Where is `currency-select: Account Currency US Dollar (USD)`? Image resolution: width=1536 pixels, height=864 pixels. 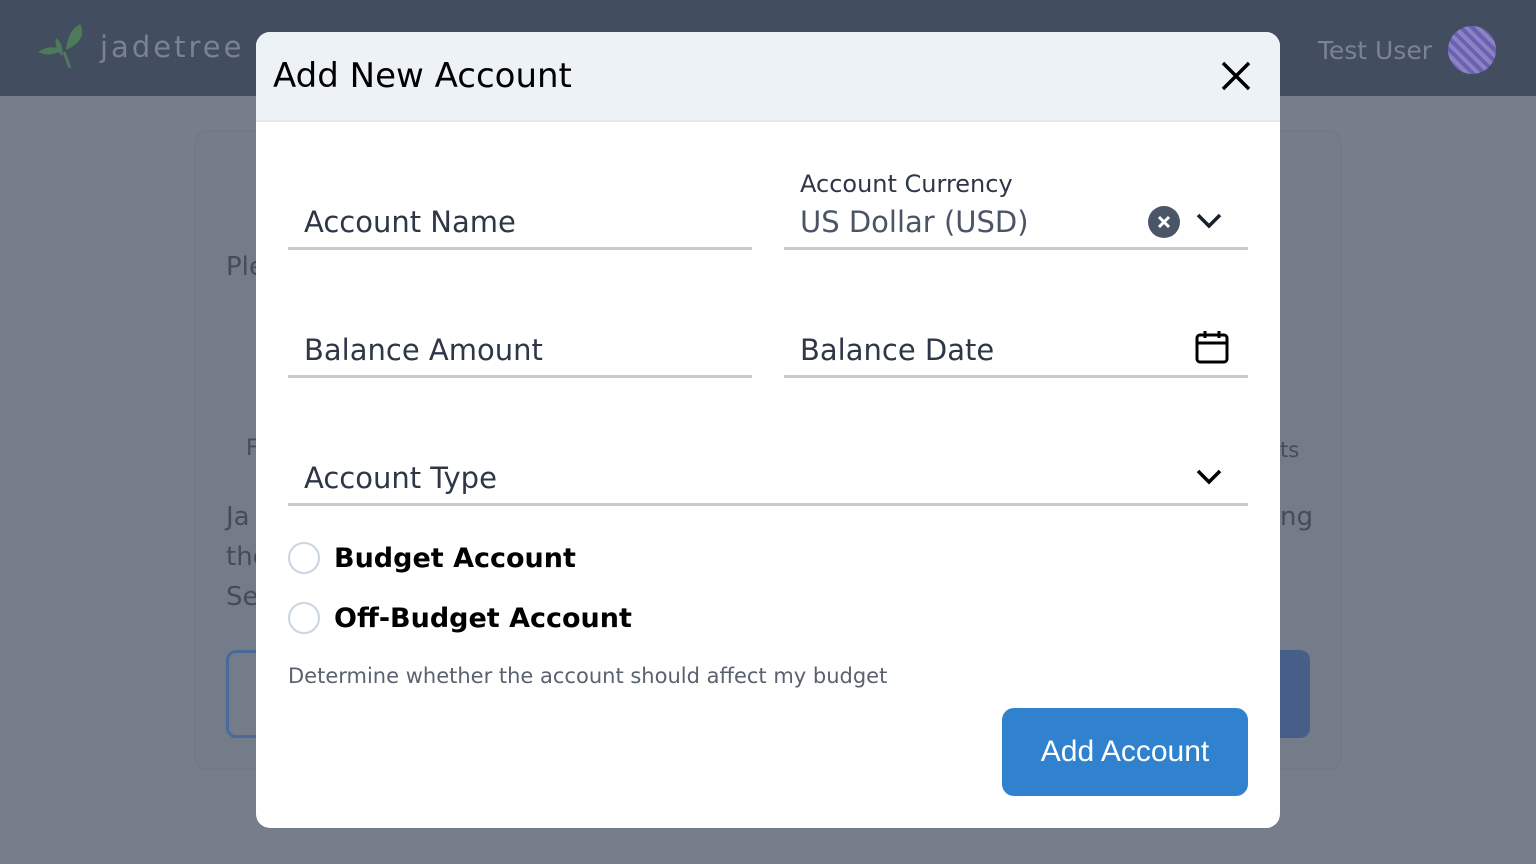 currency-select: Account Currency US Dollar (USD) is located at coordinates (1016, 210).